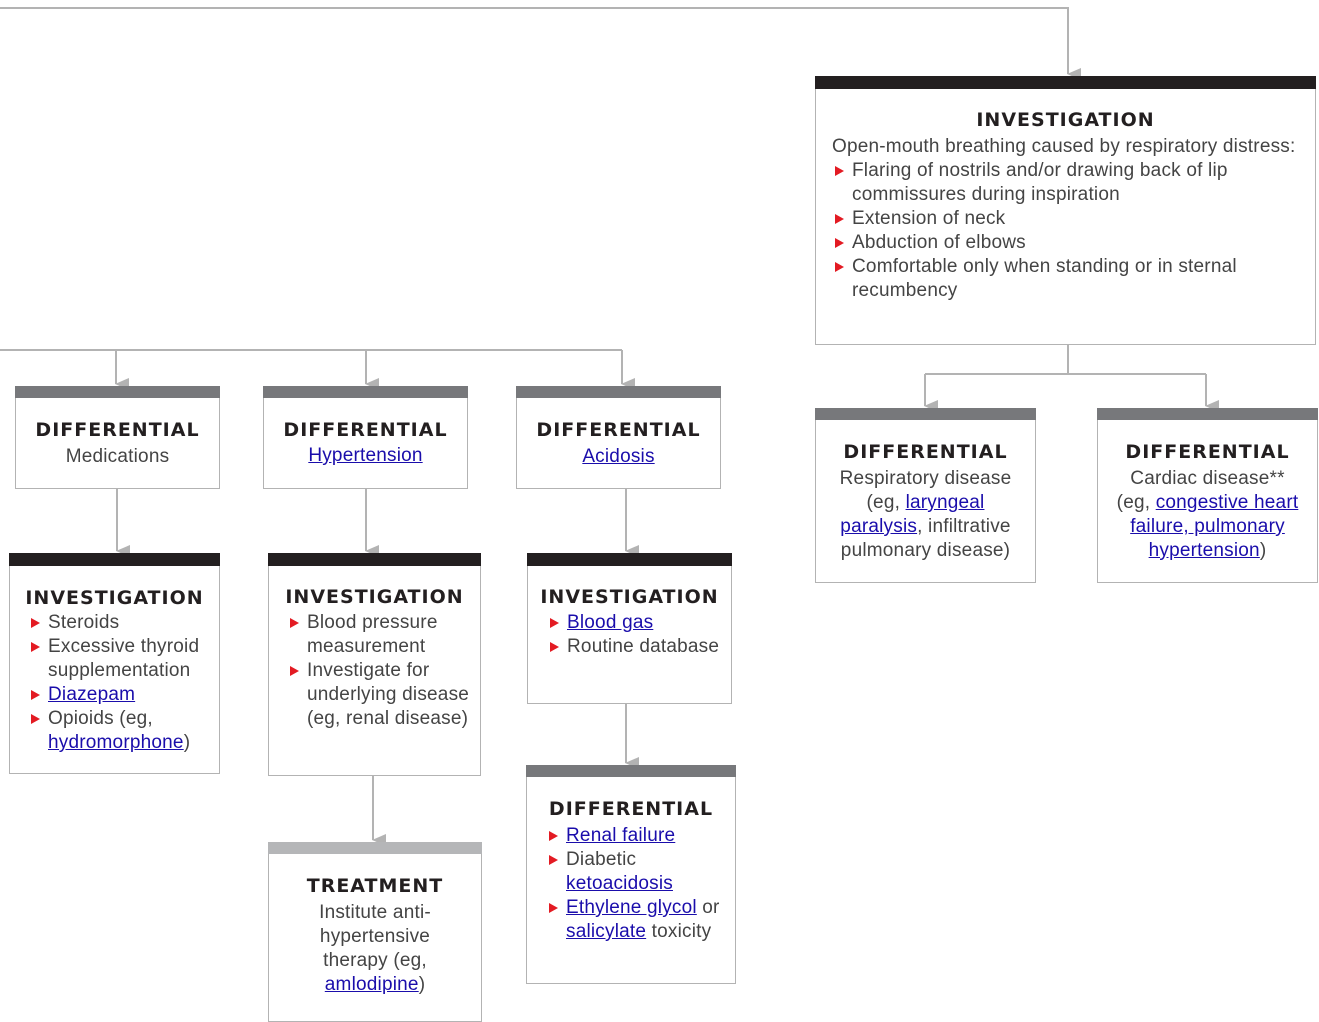 The image size is (1319, 1022). I want to click on differential-text: Respiratory disease, so click(925, 478).